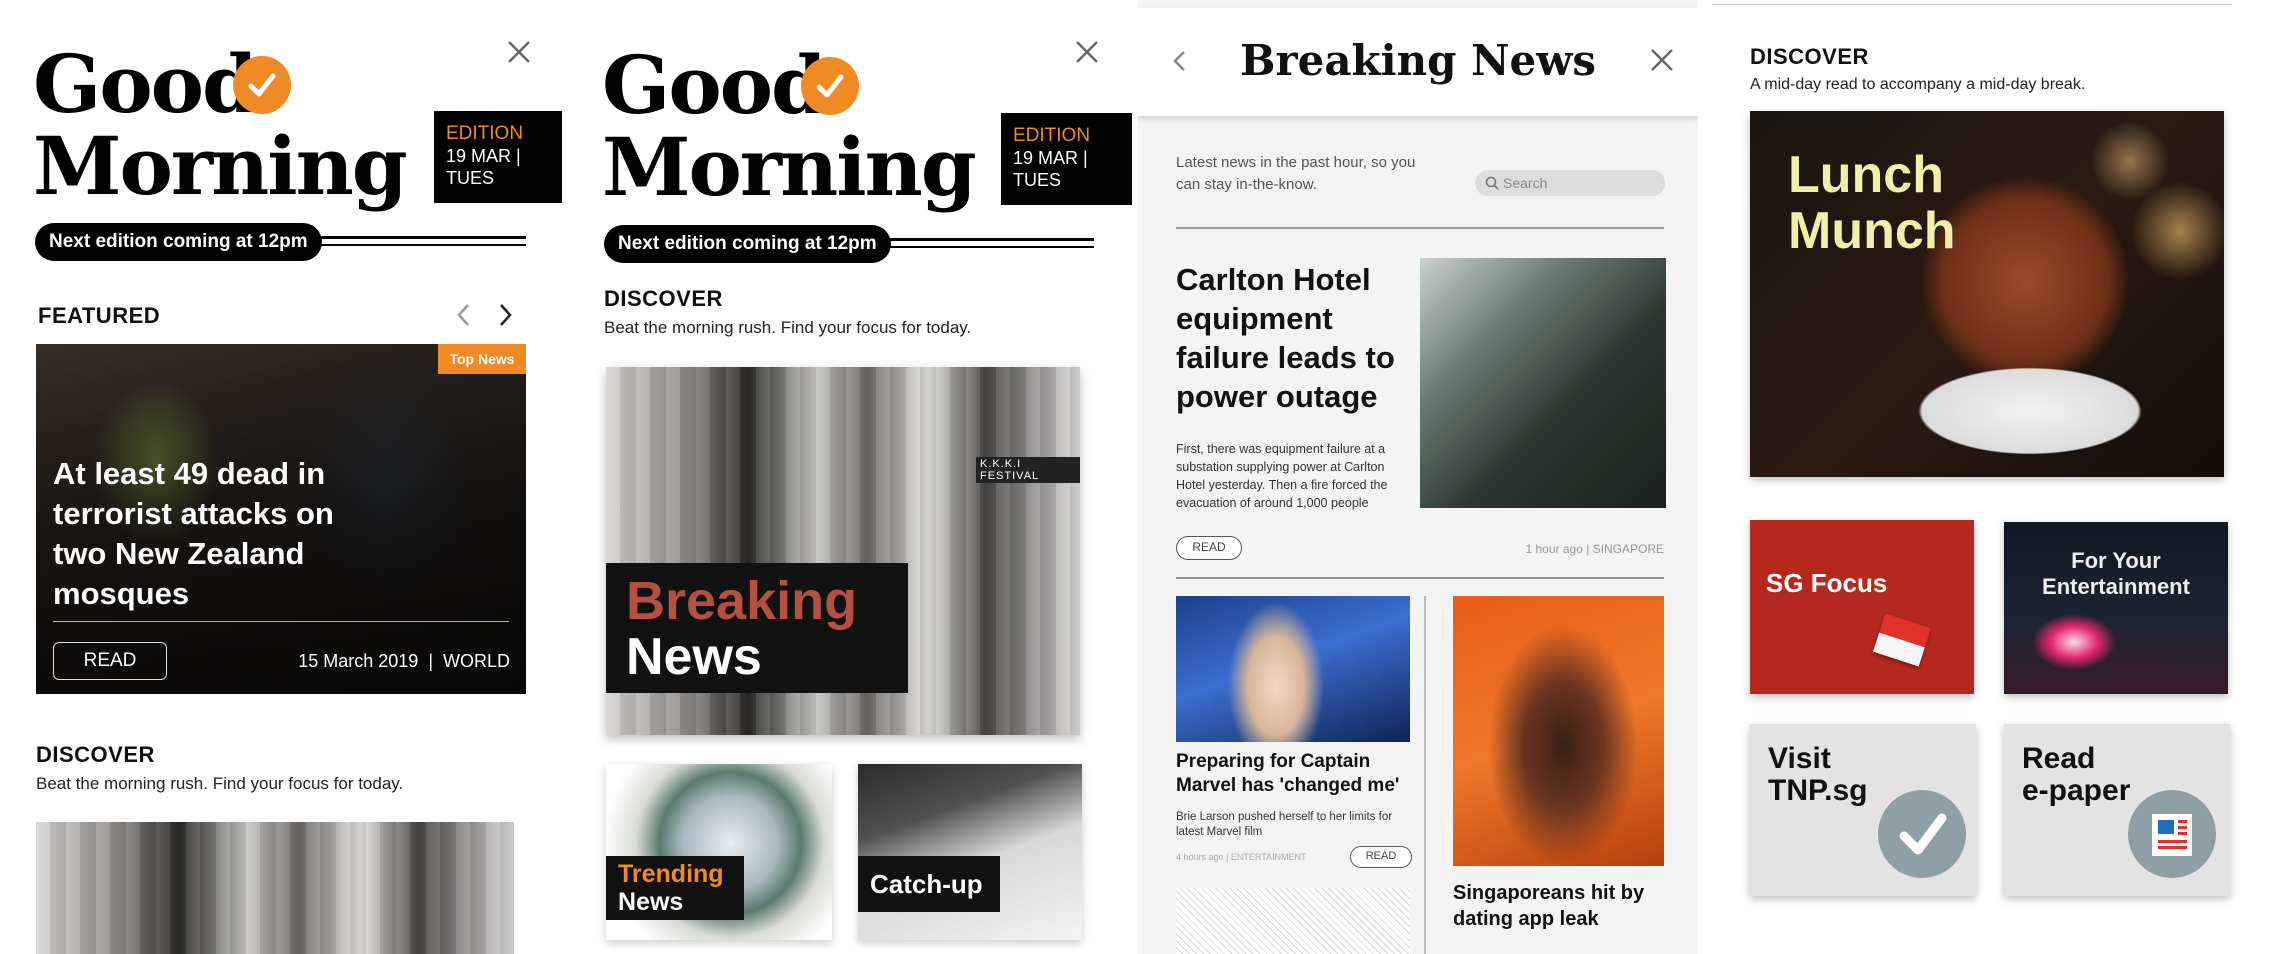  What do you see at coordinates (1293, 921) in the screenshot?
I see `story-image-coloring` at bounding box center [1293, 921].